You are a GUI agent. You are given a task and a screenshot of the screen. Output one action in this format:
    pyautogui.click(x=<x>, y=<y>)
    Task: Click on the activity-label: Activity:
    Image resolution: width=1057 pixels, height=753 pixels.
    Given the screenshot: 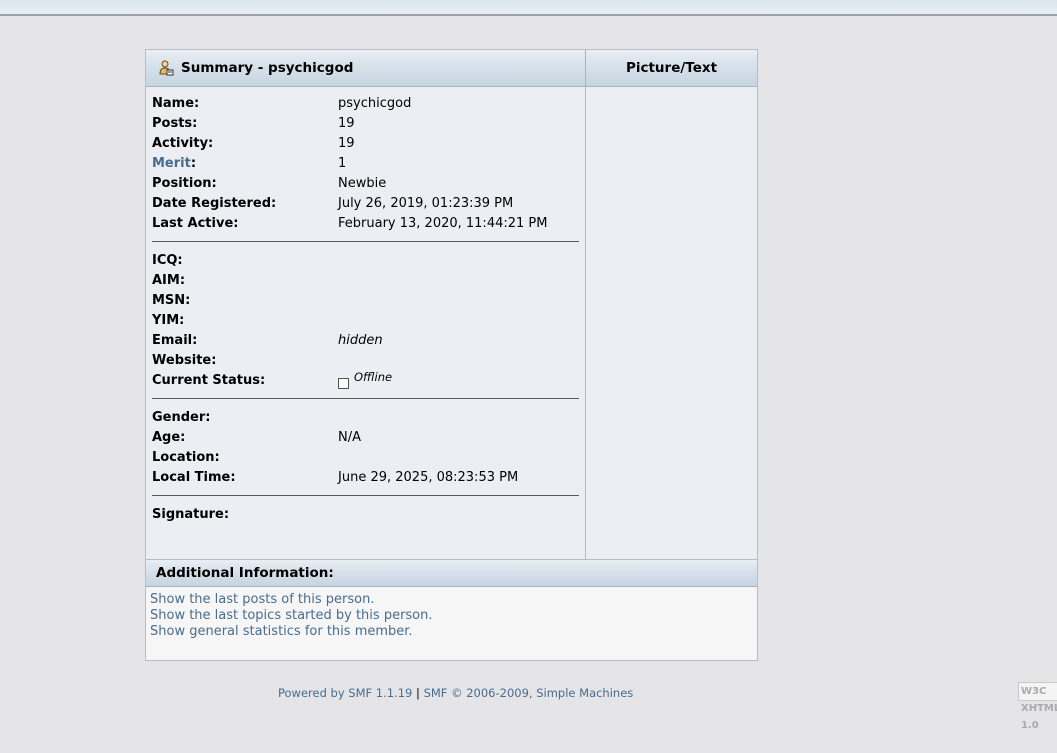 What is the action you would take?
    pyautogui.click(x=183, y=143)
    